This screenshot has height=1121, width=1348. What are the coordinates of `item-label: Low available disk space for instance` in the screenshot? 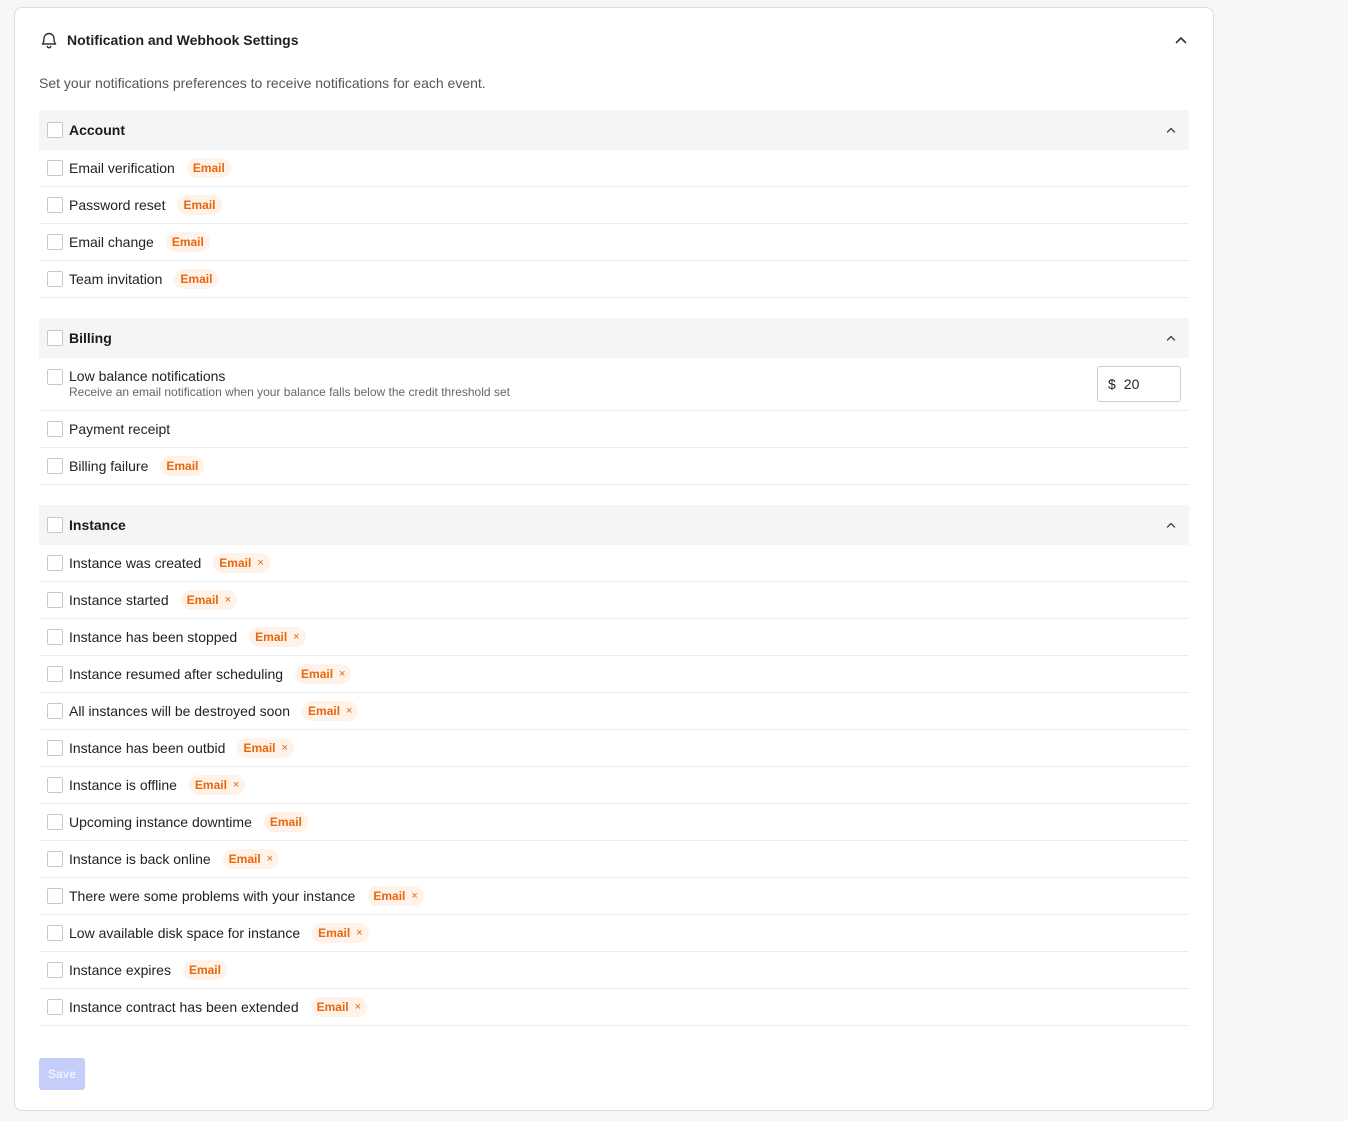 It's located at (185, 933).